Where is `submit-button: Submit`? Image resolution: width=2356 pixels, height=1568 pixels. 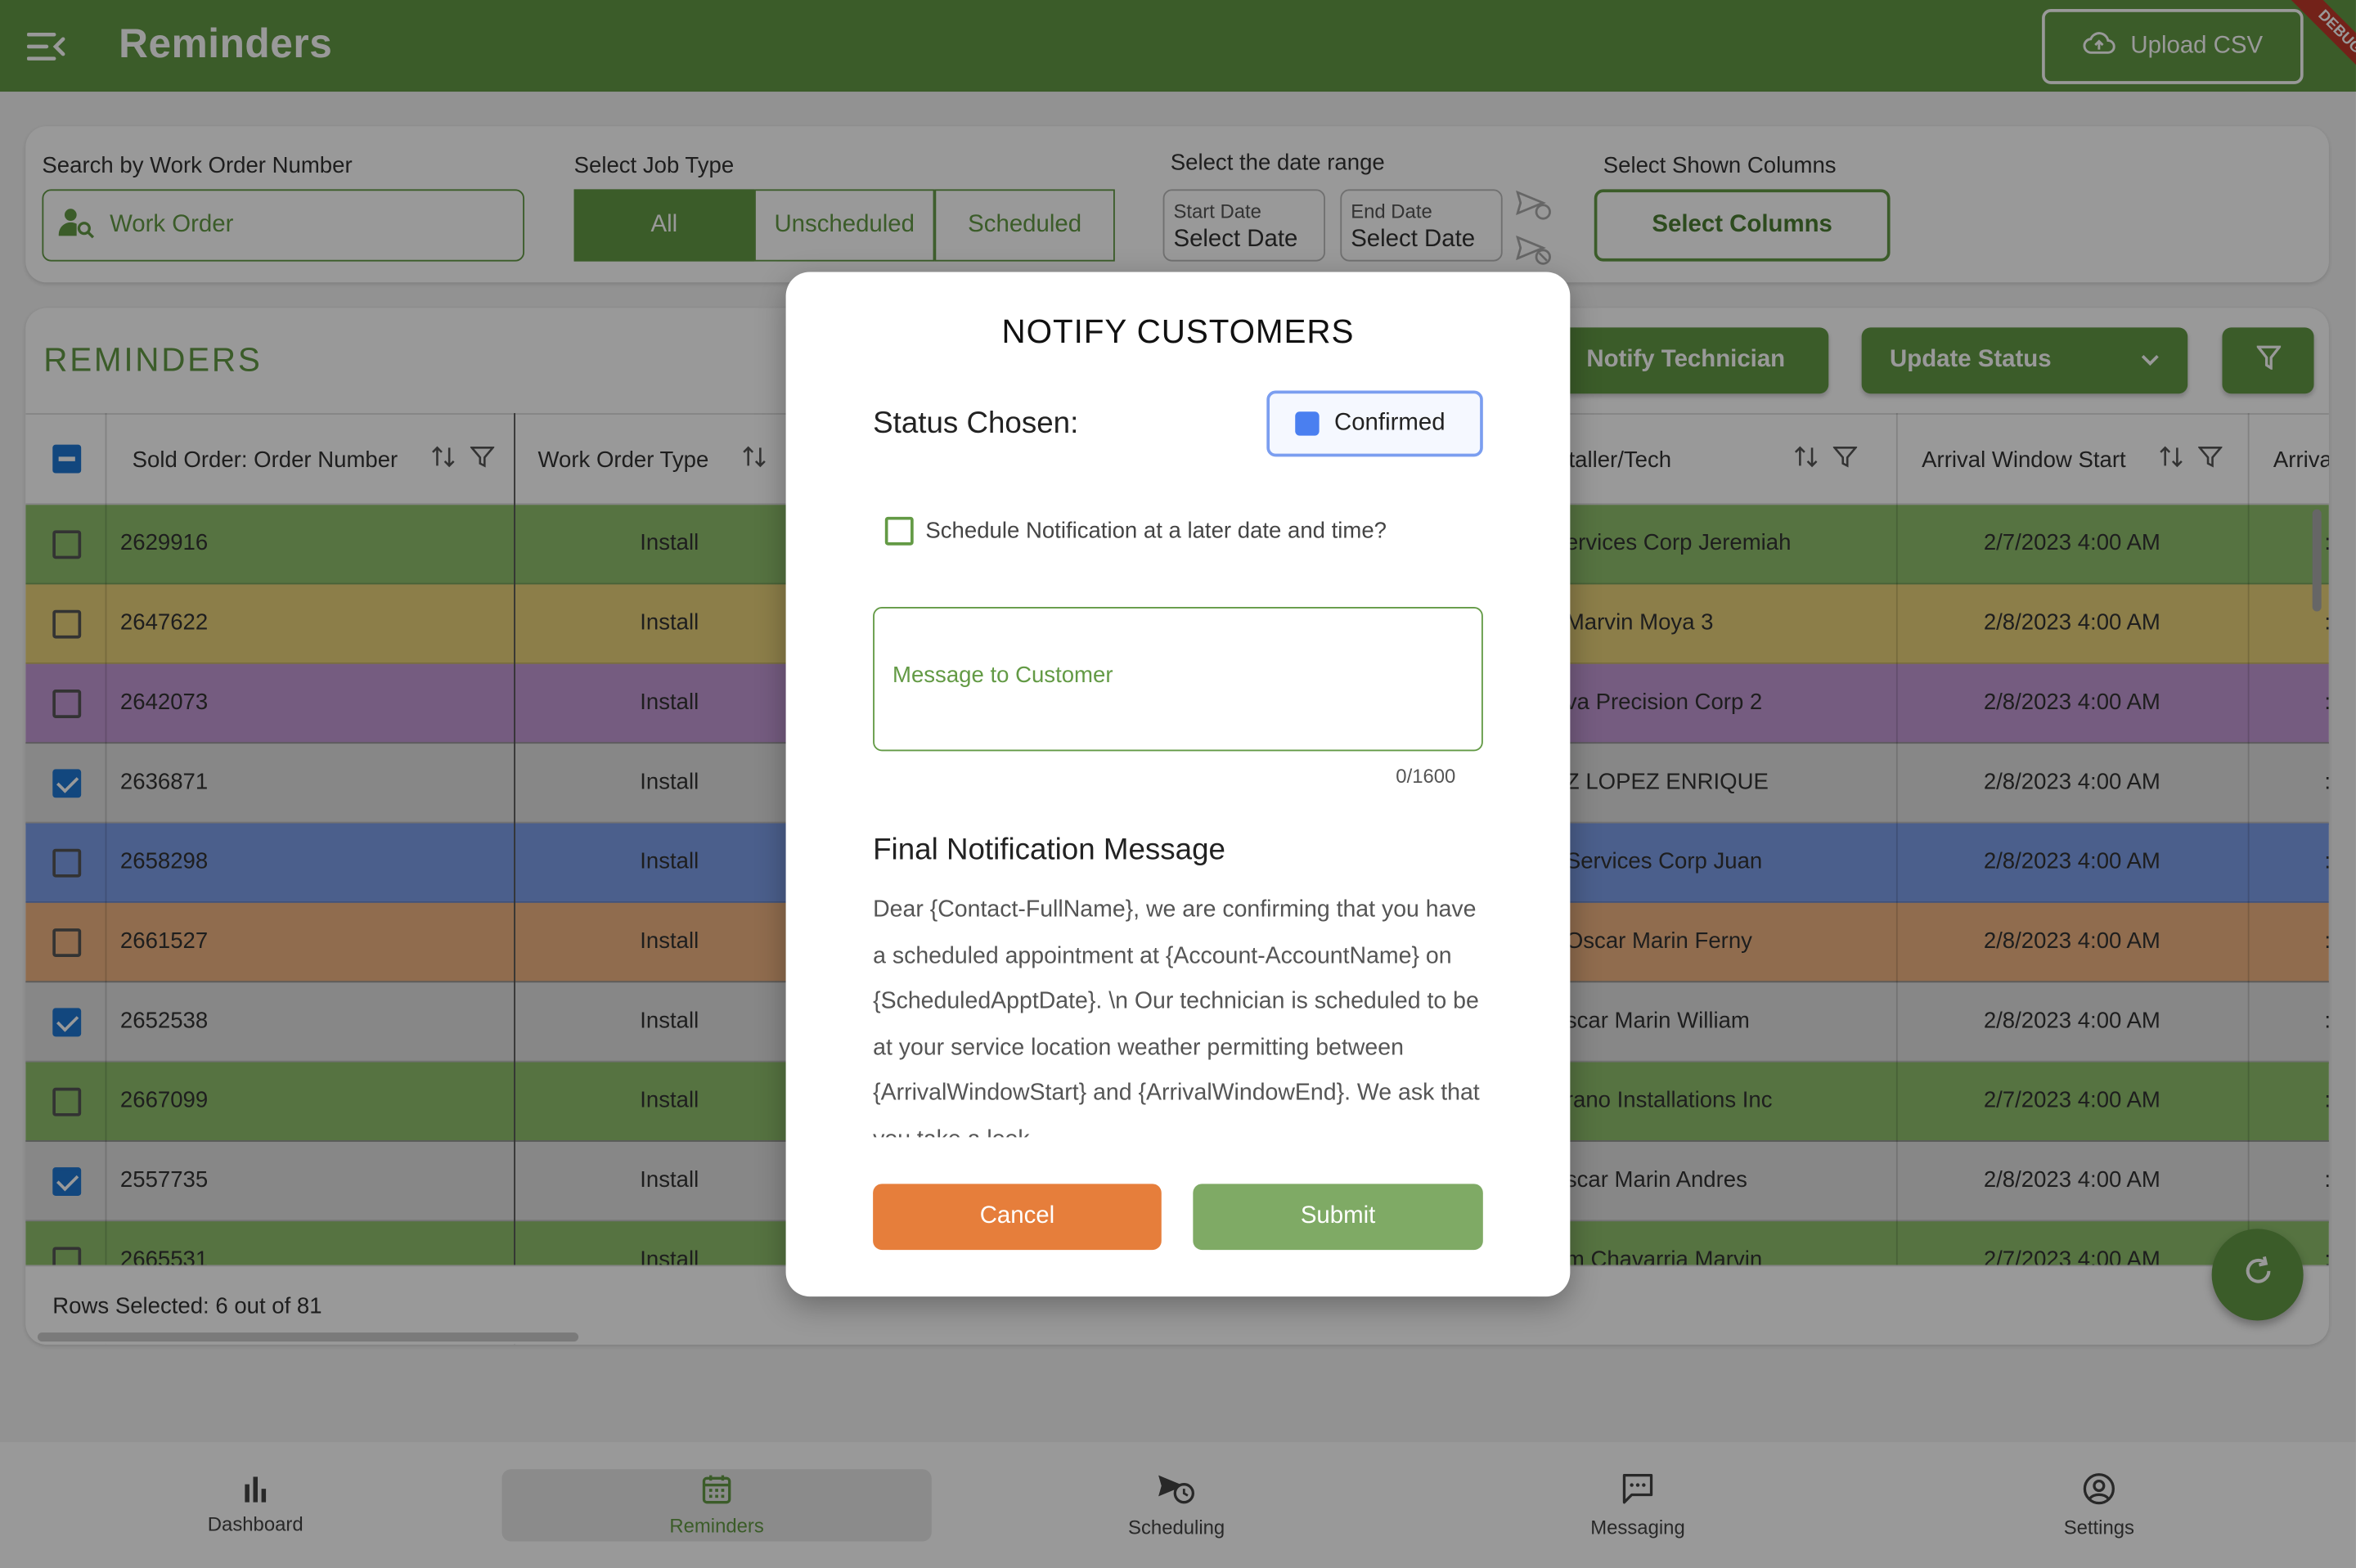 submit-button: Submit is located at coordinates (1338, 1217).